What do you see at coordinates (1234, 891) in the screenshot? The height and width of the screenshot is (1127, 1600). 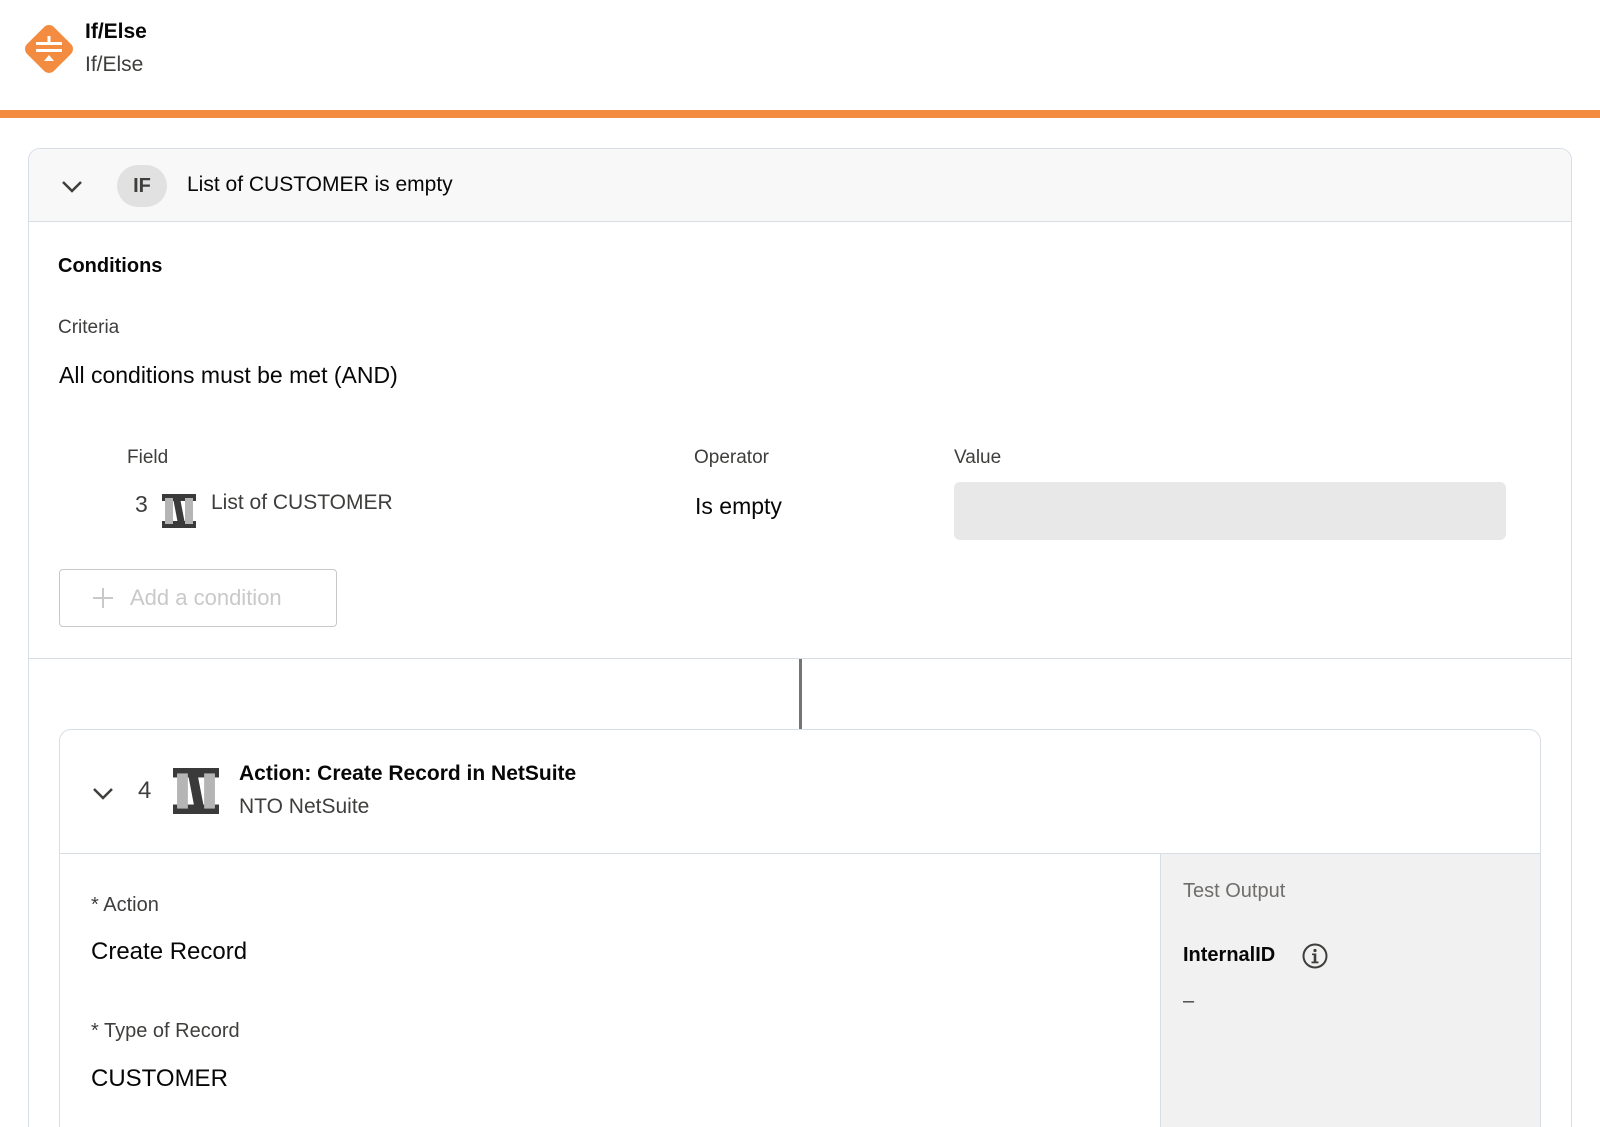 I see `test-output-title: Test Output` at bounding box center [1234, 891].